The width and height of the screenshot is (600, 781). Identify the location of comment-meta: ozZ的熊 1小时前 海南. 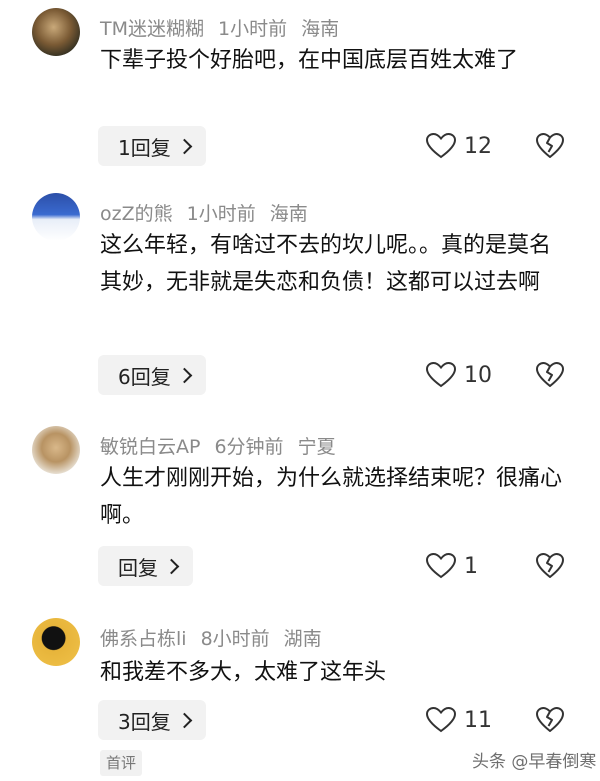
(211, 212).